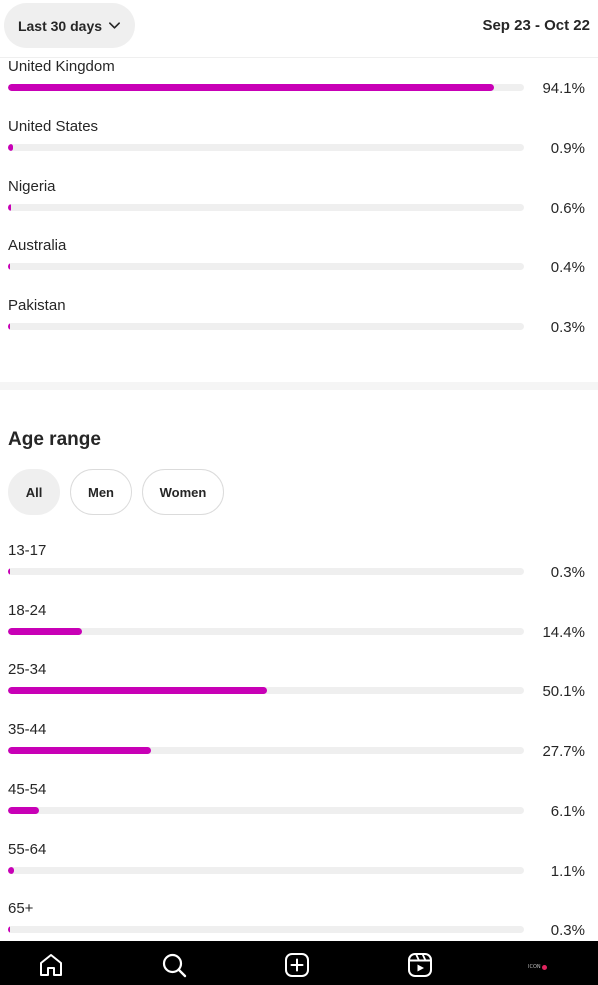 This screenshot has width=598, height=985. I want to click on country-percent: 0.4%, so click(567, 267).